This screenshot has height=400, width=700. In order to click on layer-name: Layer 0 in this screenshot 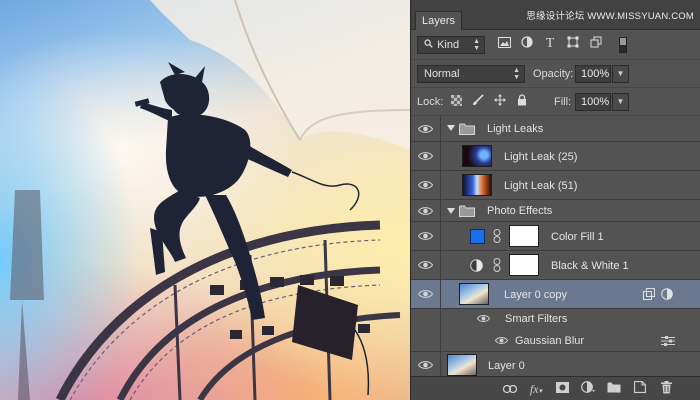, I will do `click(506, 366)`.